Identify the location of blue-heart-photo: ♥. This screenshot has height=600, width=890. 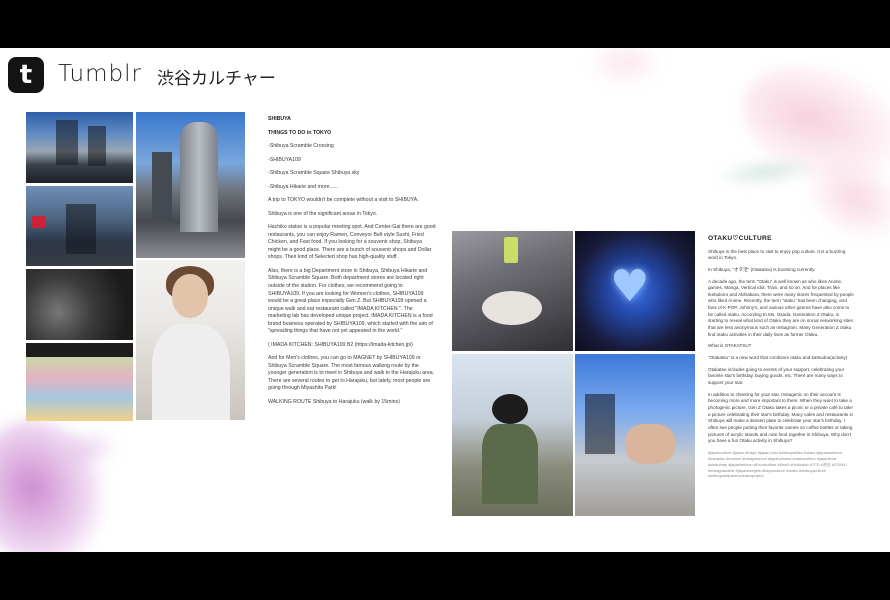
(635, 291).